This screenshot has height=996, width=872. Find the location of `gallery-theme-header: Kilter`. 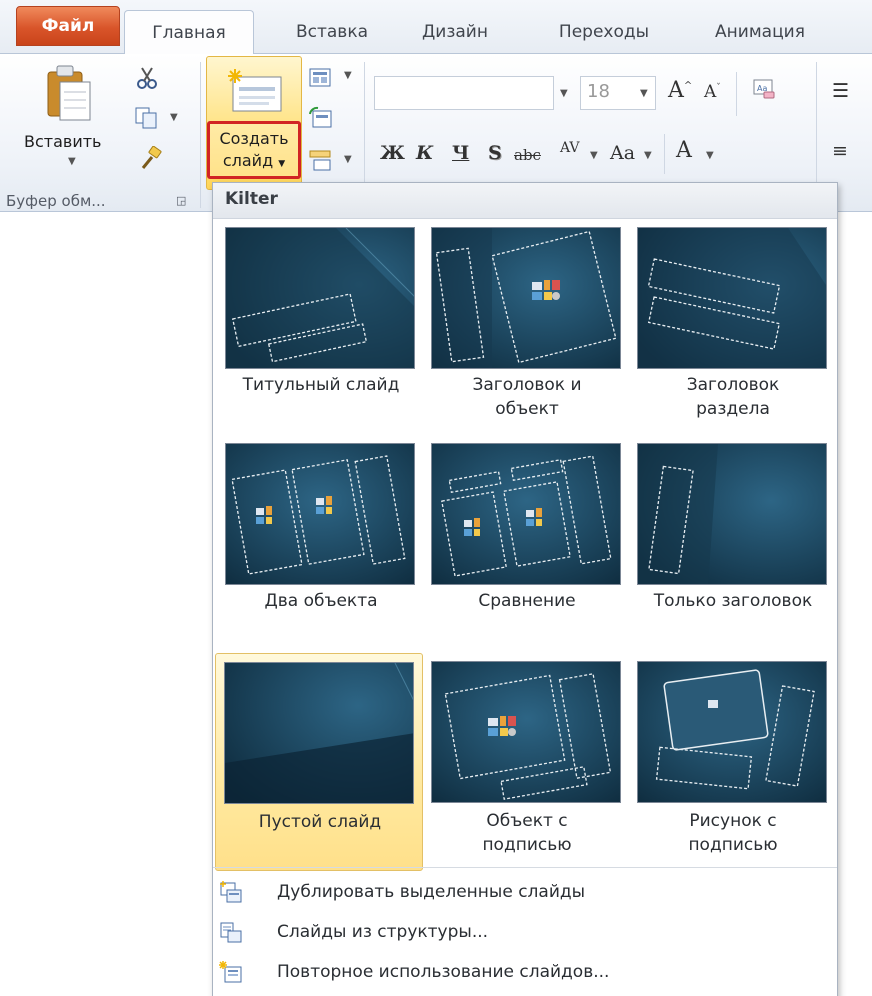

gallery-theme-header: Kilter is located at coordinates (525, 201).